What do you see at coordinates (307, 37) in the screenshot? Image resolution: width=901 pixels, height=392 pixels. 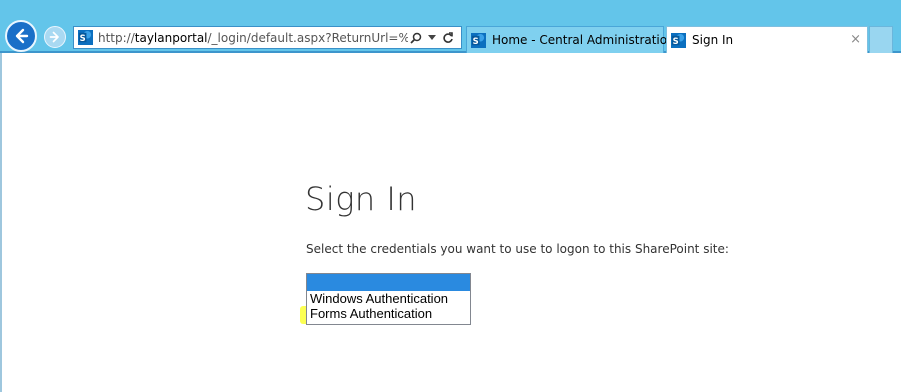 I see `url-path: /_login/default.aspx?ReturnUrl=%2f_layo` at bounding box center [307, 37].